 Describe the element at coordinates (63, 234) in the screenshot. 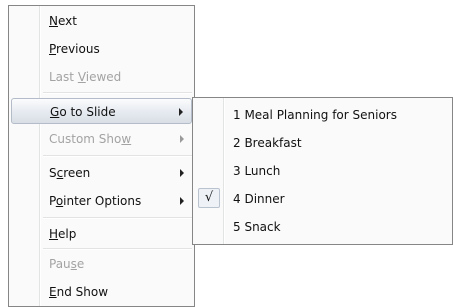

I see `menu-item-label: Help` at that location.